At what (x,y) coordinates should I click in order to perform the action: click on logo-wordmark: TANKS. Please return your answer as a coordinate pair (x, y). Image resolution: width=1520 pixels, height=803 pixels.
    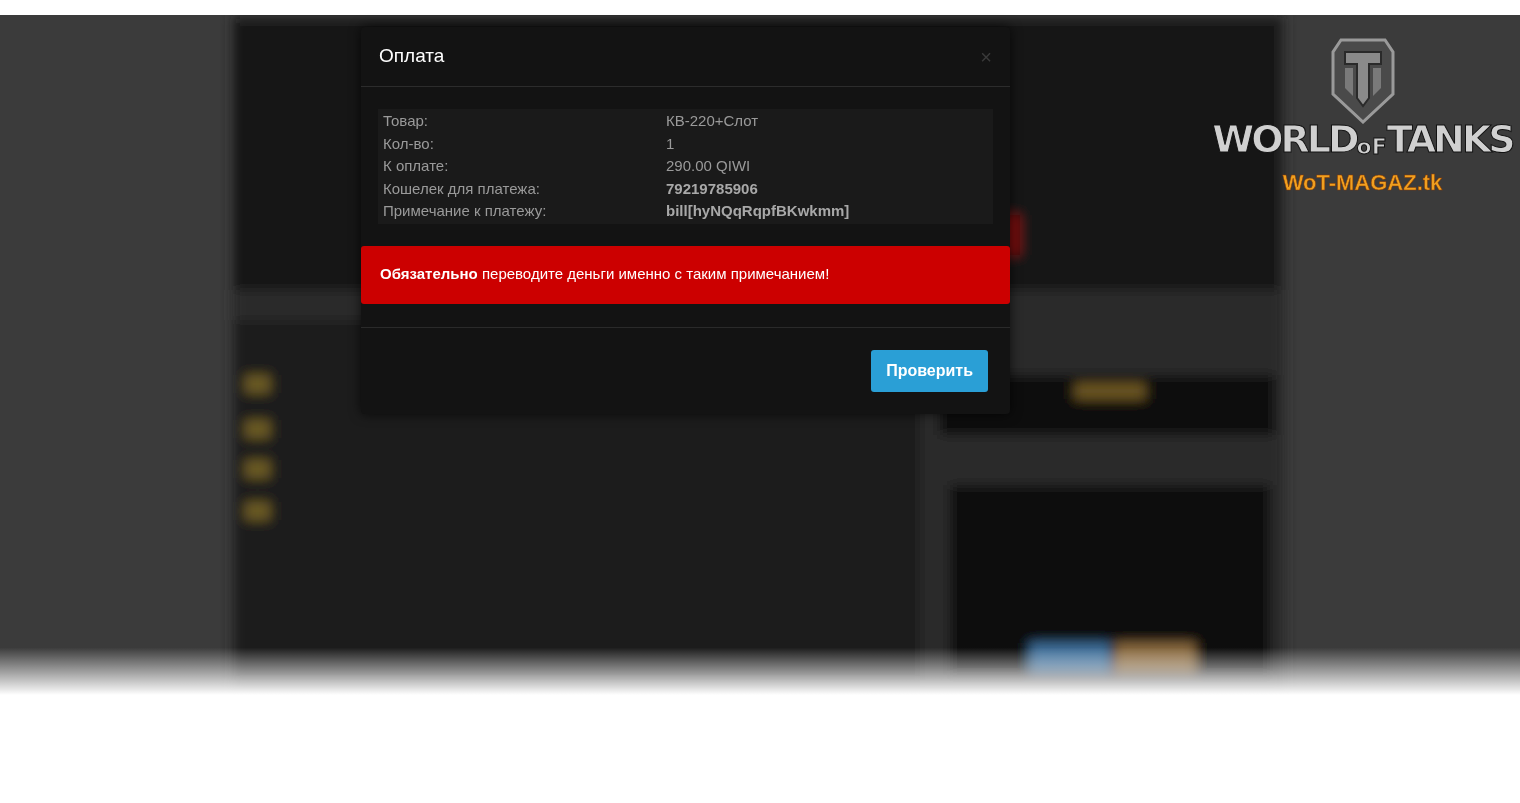
    Looking at the image, I should click on (1449, 139).